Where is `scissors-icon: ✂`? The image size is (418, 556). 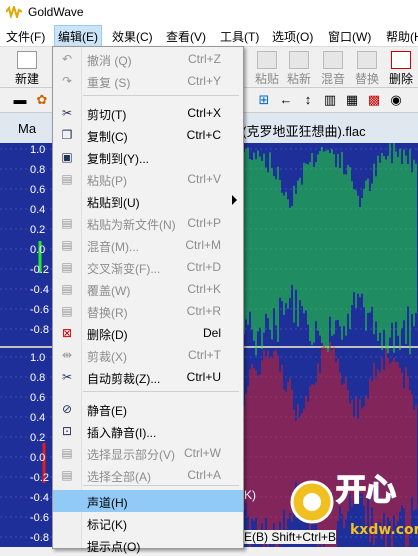
scissors-icon: ✂ is located at coordinates (67, 113).